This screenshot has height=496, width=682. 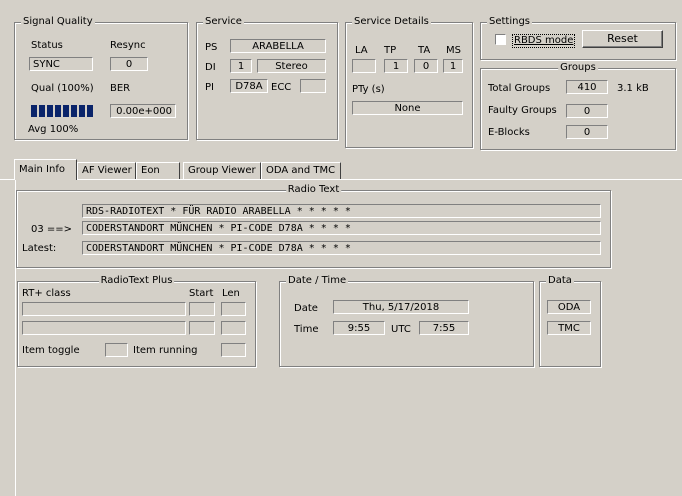 What do you see at coordinates (7, 179) in the screenshot?
I see `tab-baseline` at bounding box center [7, 179].